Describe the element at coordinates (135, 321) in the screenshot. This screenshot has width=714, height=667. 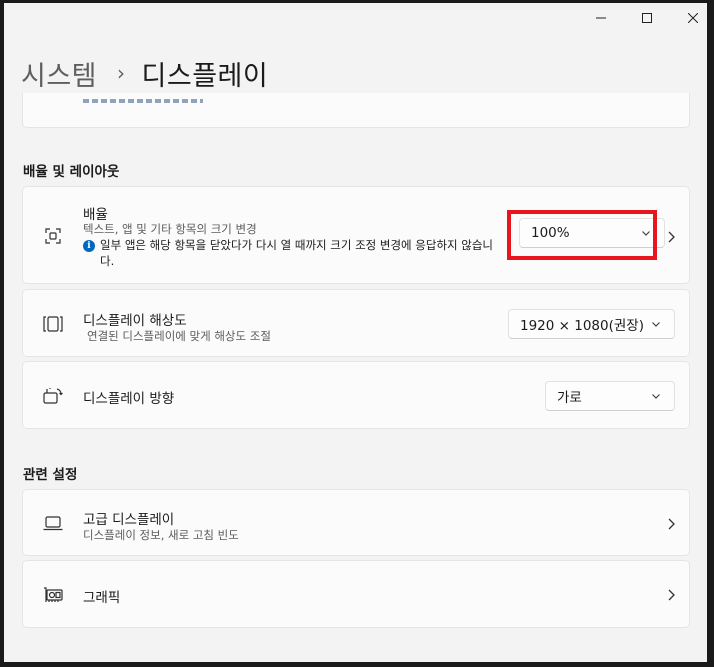
I see `resolution-title: 디스플레이 해상도` at that location.